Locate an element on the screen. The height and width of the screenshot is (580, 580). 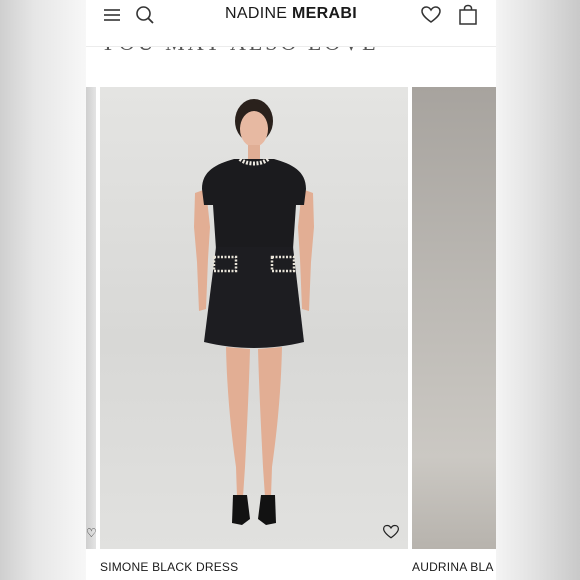
previous-product-card is located at coordinates (91, 318).